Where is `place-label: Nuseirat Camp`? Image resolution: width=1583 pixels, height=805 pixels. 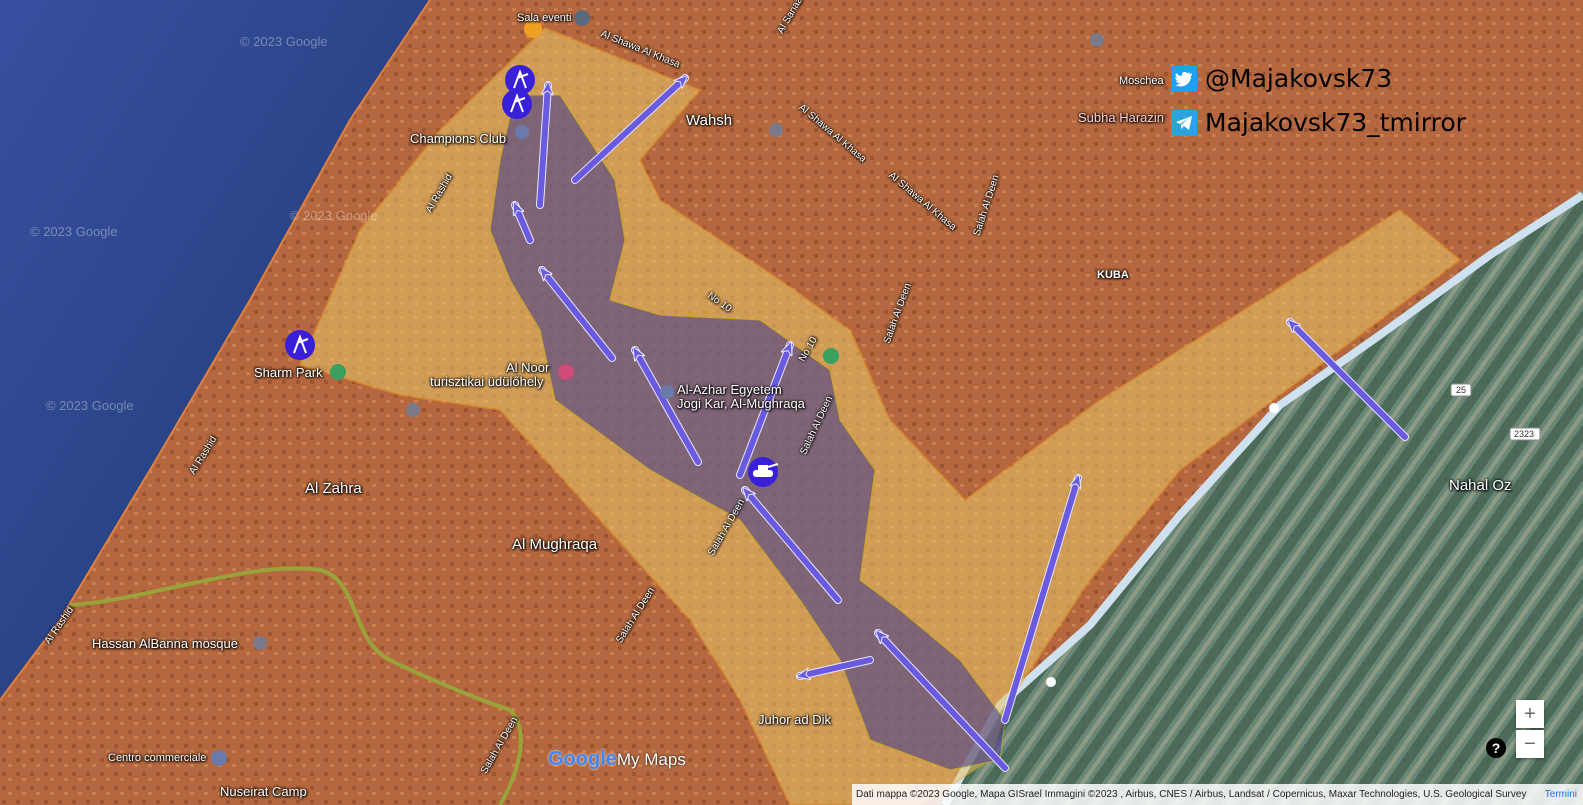 place-label: Nuseirat Camp is located at coordinates (263, 791).